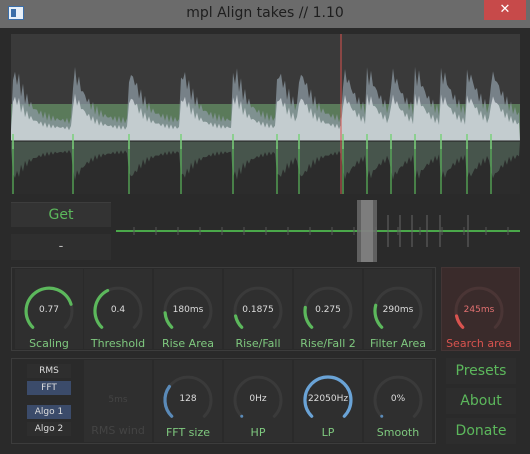  I want to click on presets-button: Presets, so click(481, 371).